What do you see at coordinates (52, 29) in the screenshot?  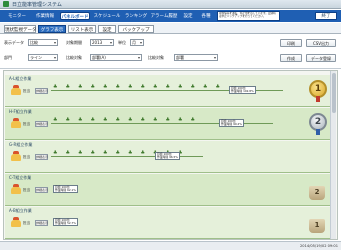 I see `tab-graph: グラフ表示` at bounding box center [52, 29].